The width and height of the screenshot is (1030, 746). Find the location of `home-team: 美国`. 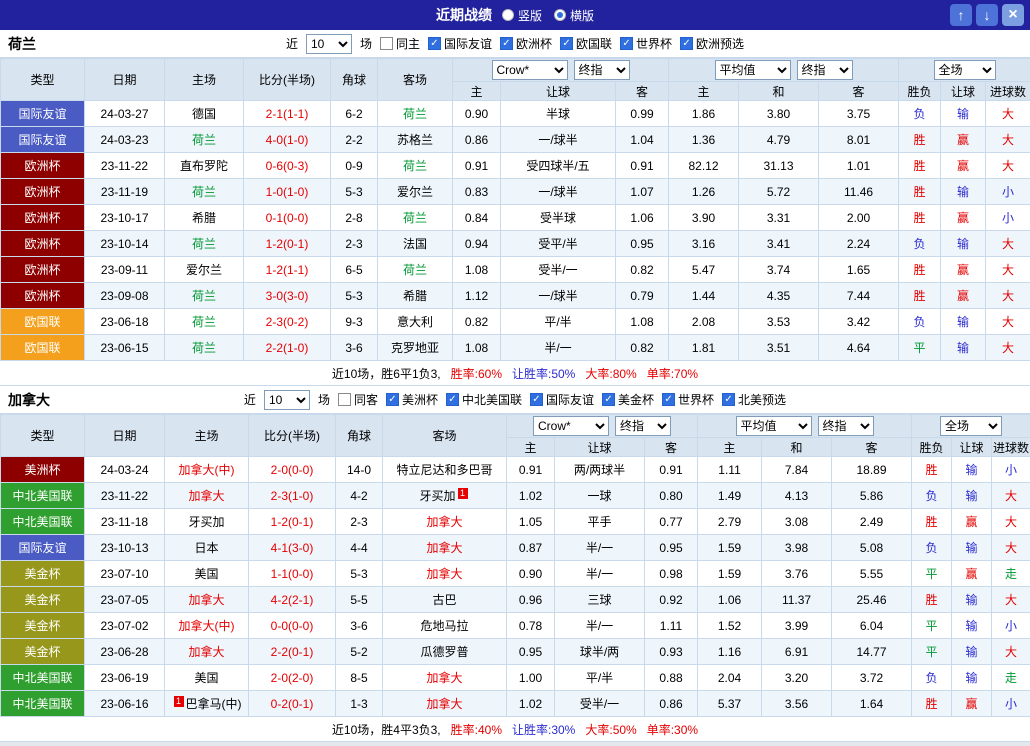

home-team: 美国 is located at coordinates (206, 677).